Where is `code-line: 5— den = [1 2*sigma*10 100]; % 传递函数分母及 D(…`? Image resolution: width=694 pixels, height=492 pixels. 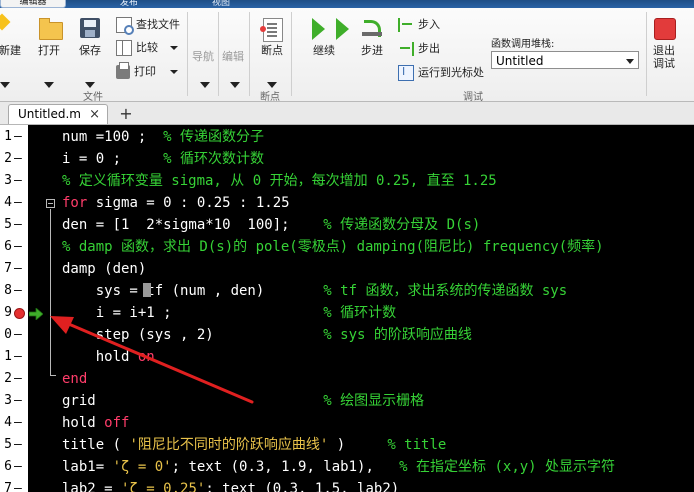 code-line: 5— den = [1 2*sigma*10 100]; % 传递函数分母及 D(… is located at coordinates (347, 225).